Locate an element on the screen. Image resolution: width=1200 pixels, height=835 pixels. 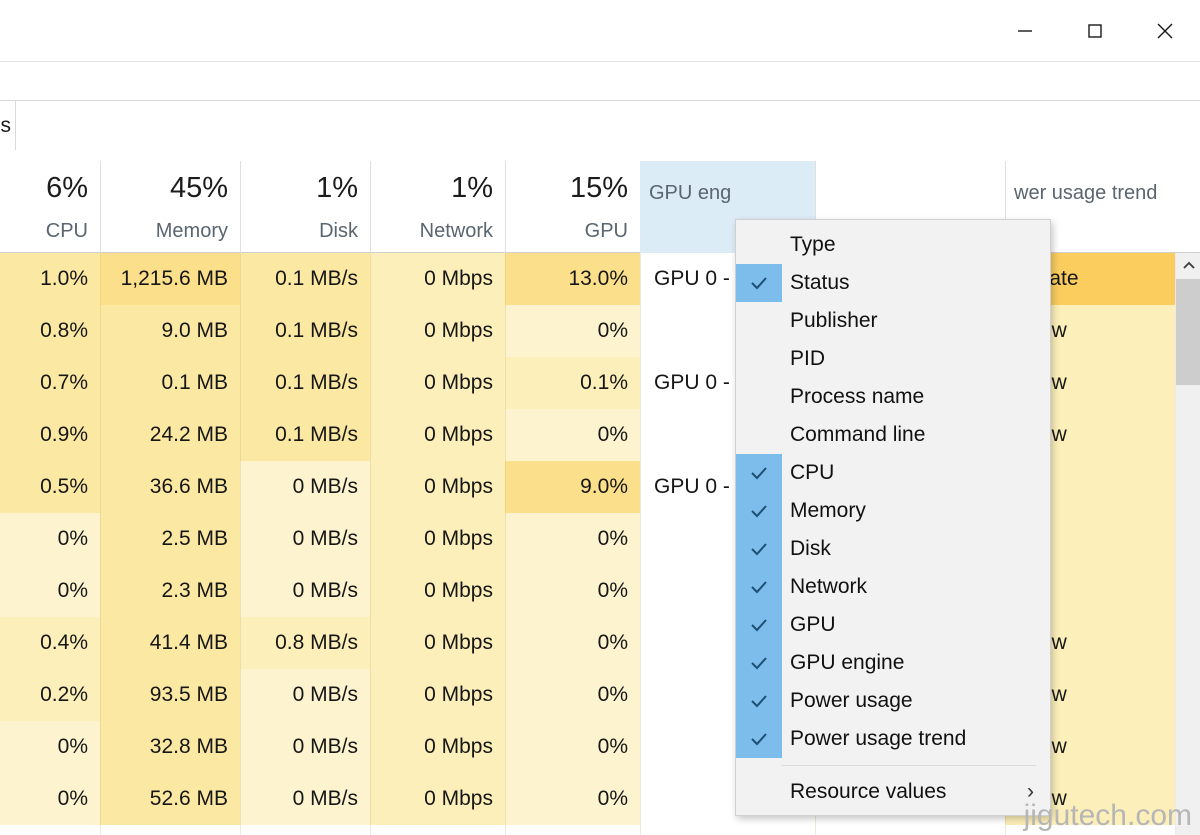
cell-memory: 1,215.6 MB is located at coordinates (170, 279).